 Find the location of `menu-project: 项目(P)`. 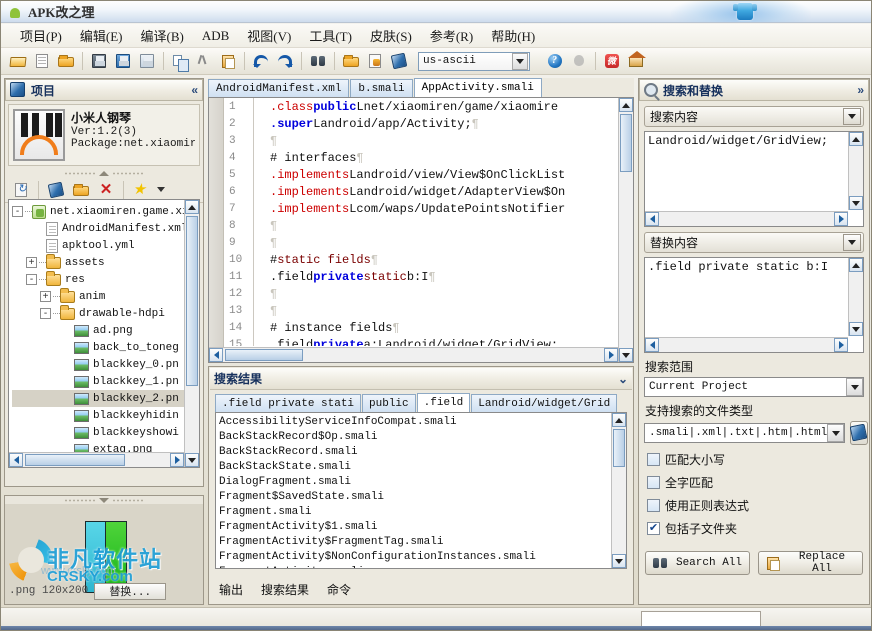

menu-project: 项目(P) is located at coordinates (41, 35).